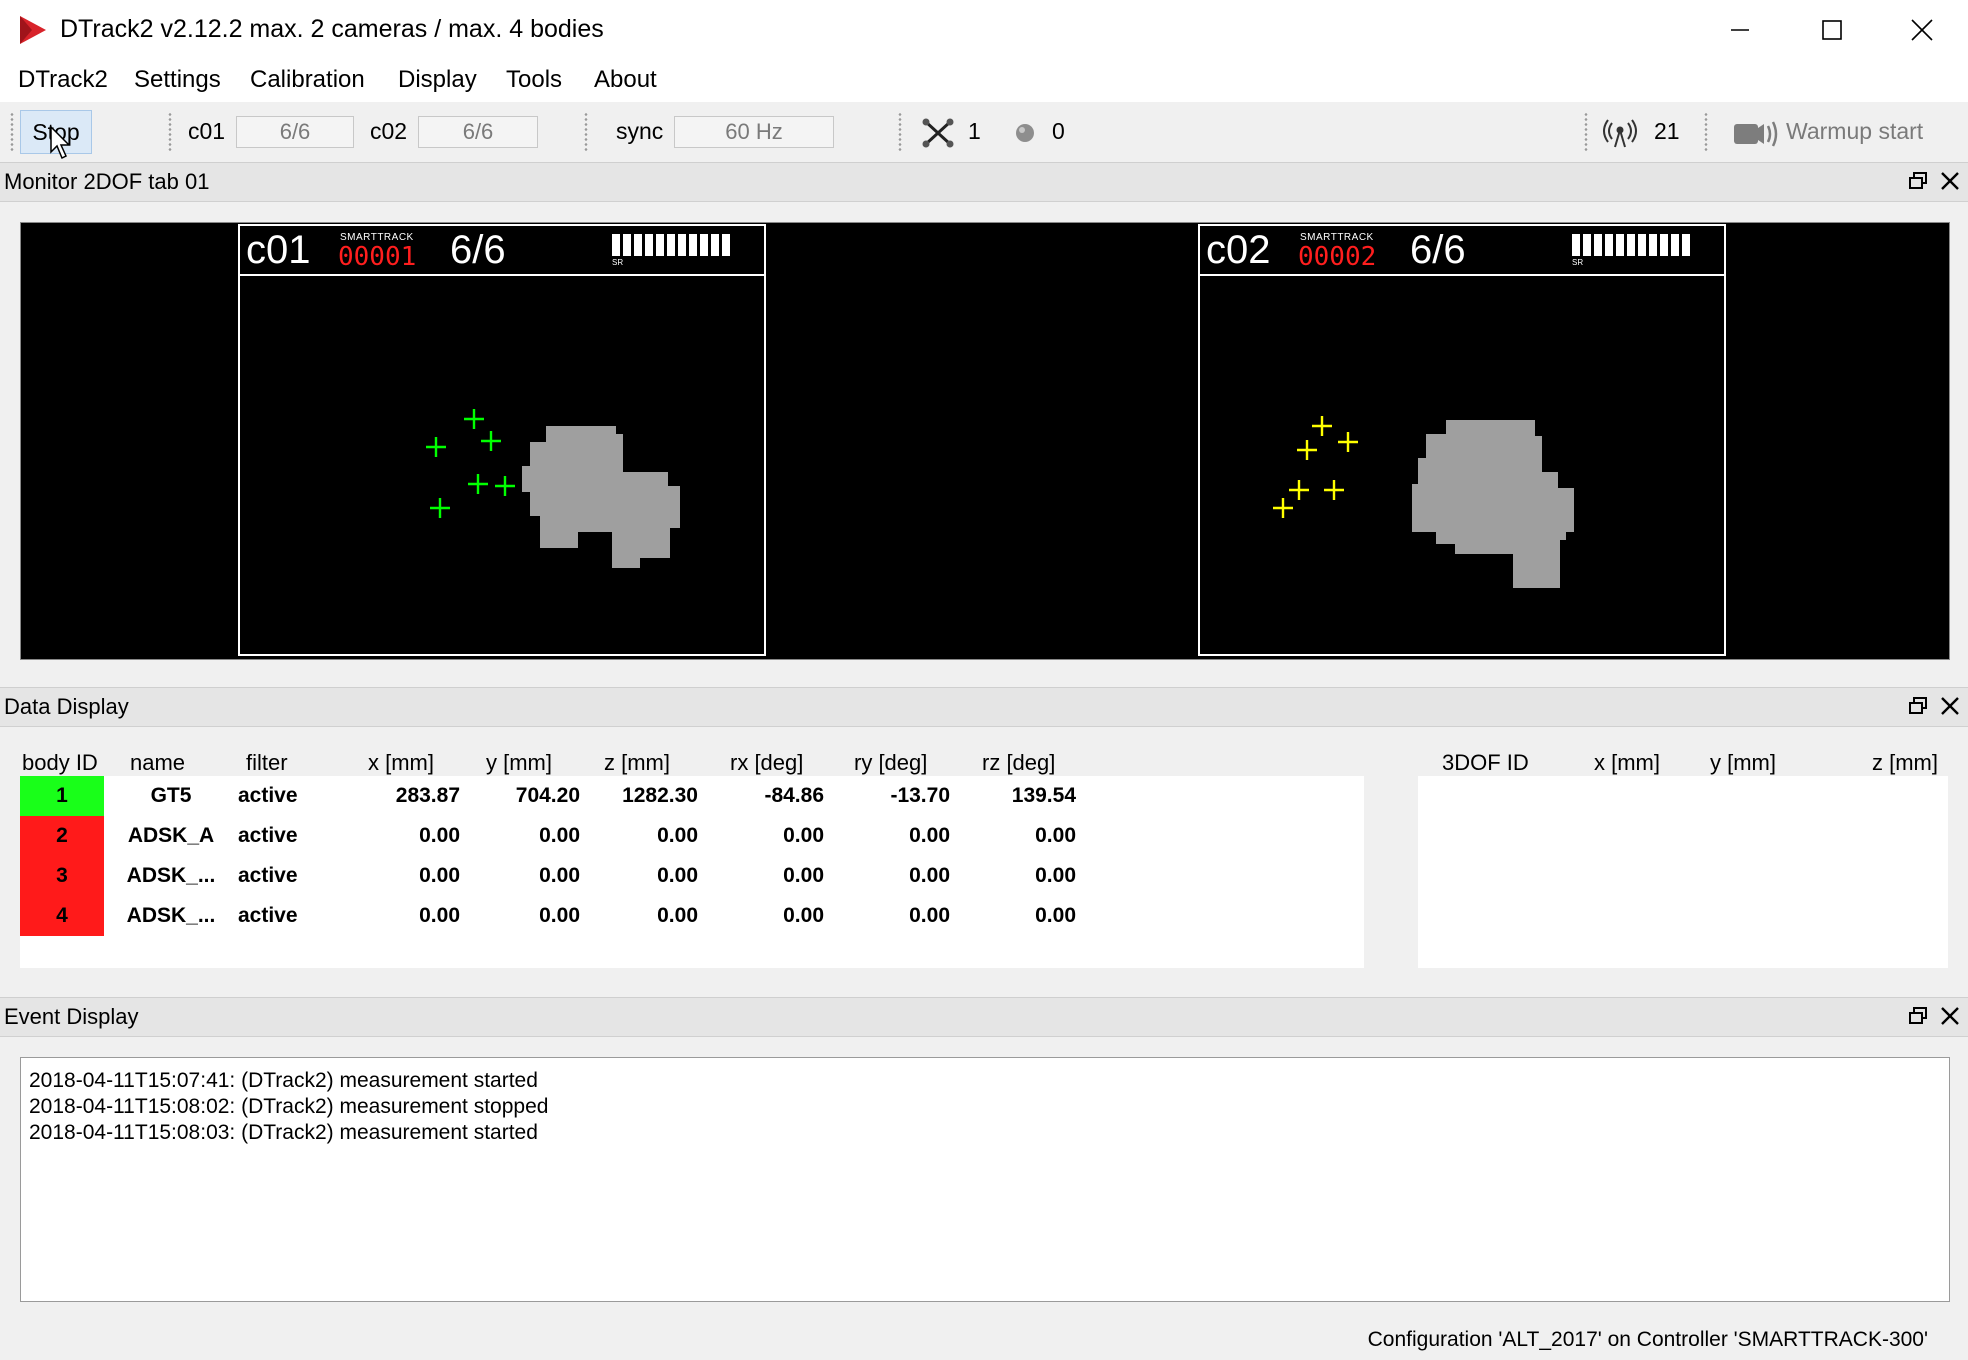 The image size is (1968, 1360). Describe the element at coordinates (625, 80) in the screenshot. I see `menu-about: About` at that location.